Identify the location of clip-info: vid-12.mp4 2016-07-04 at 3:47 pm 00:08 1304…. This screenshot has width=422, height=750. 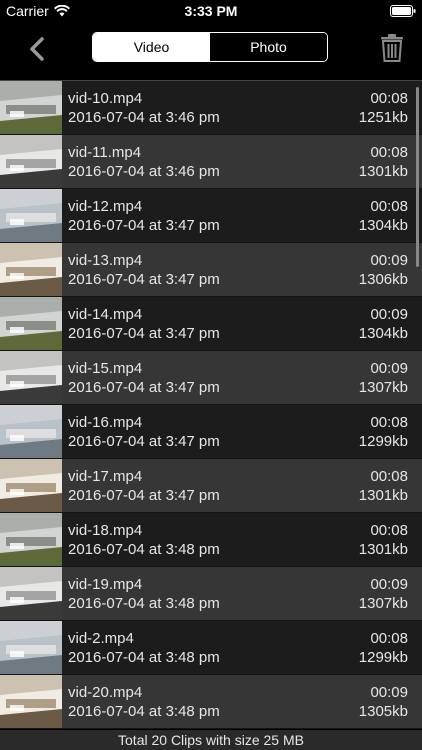
(242, 215).